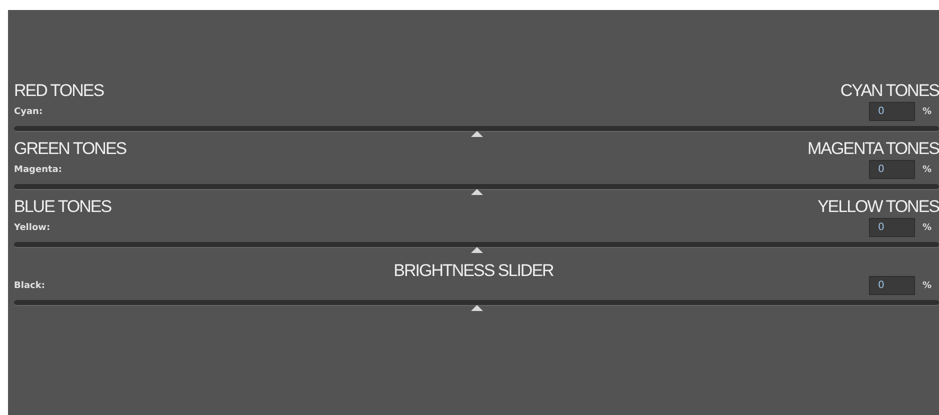  Describe the element at coordinates (474, 271) in the screenshot. I see `section-title: BRIGHTNESS SLIDER` at that location.